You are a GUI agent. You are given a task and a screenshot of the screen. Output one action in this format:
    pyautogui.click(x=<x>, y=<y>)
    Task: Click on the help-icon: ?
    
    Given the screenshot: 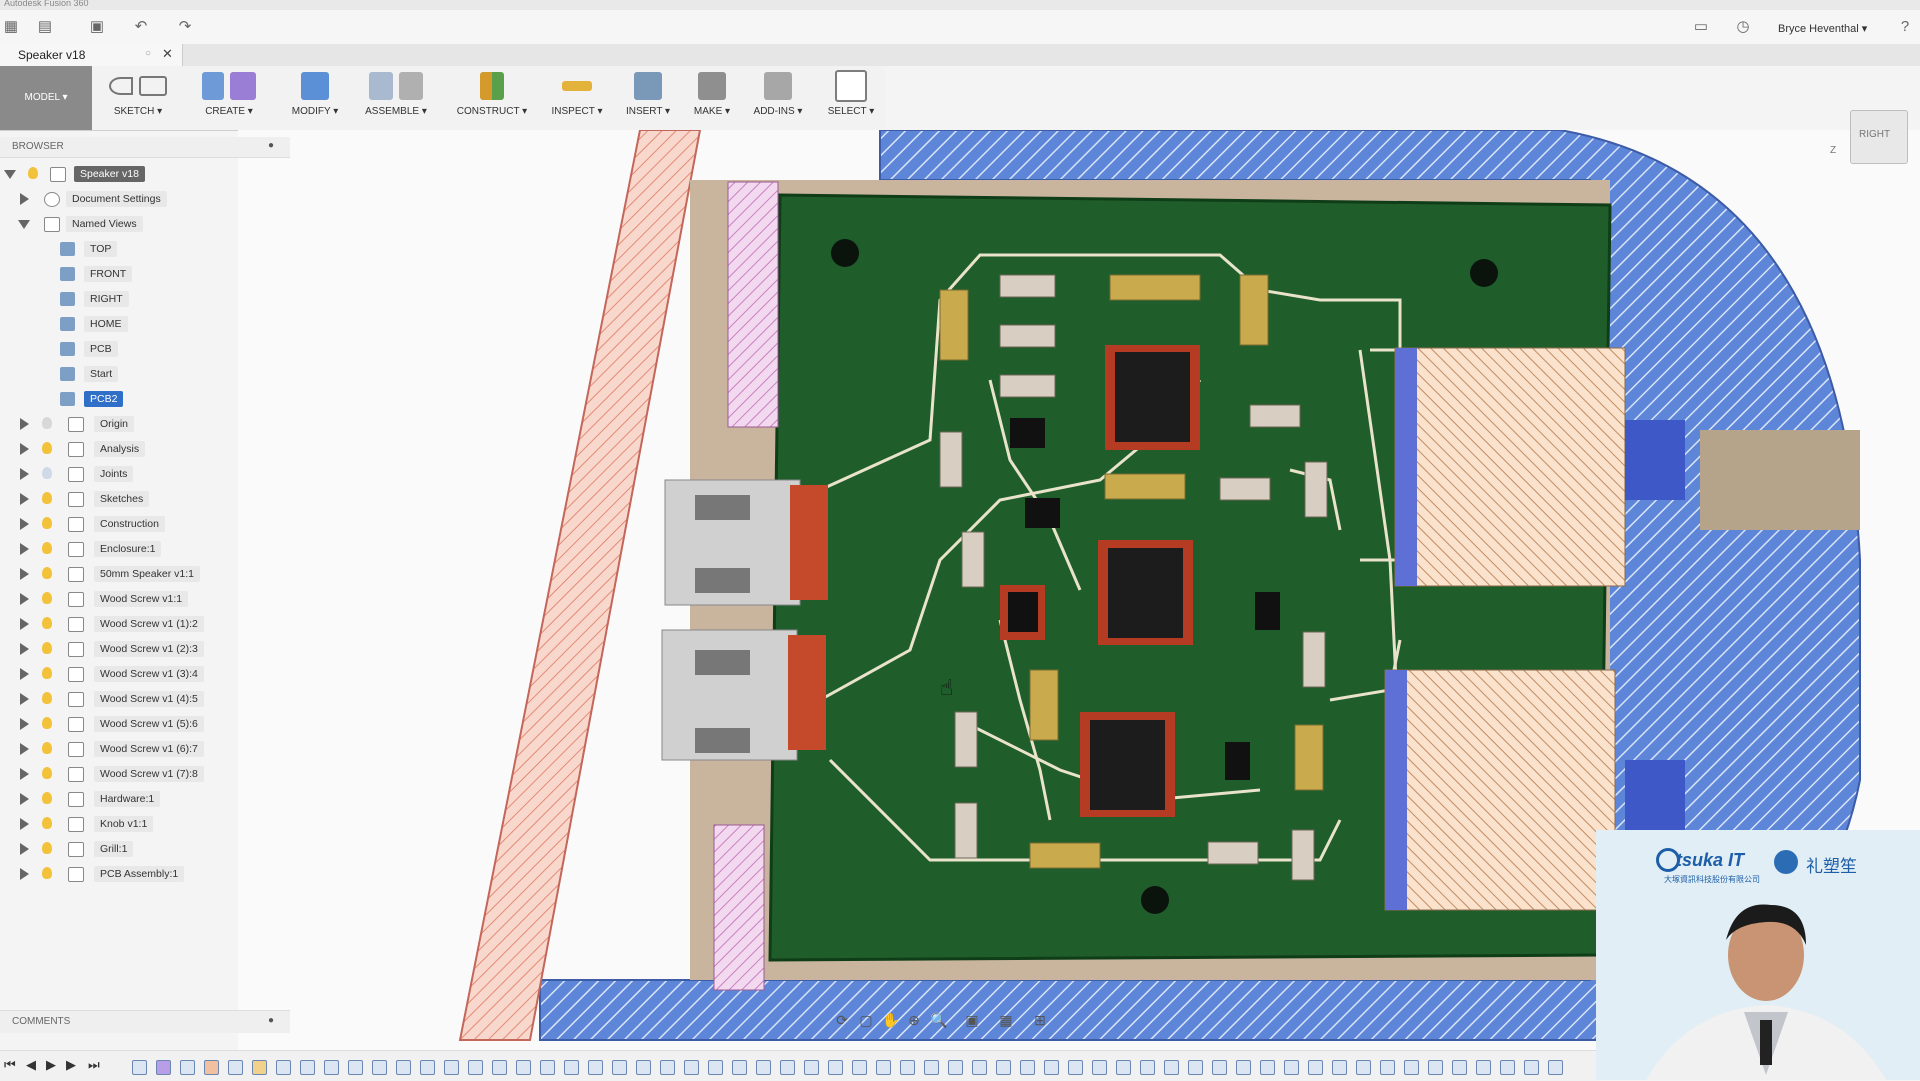 What is the action you would take?
    pyautogui.click(x=1905, y=27)
    